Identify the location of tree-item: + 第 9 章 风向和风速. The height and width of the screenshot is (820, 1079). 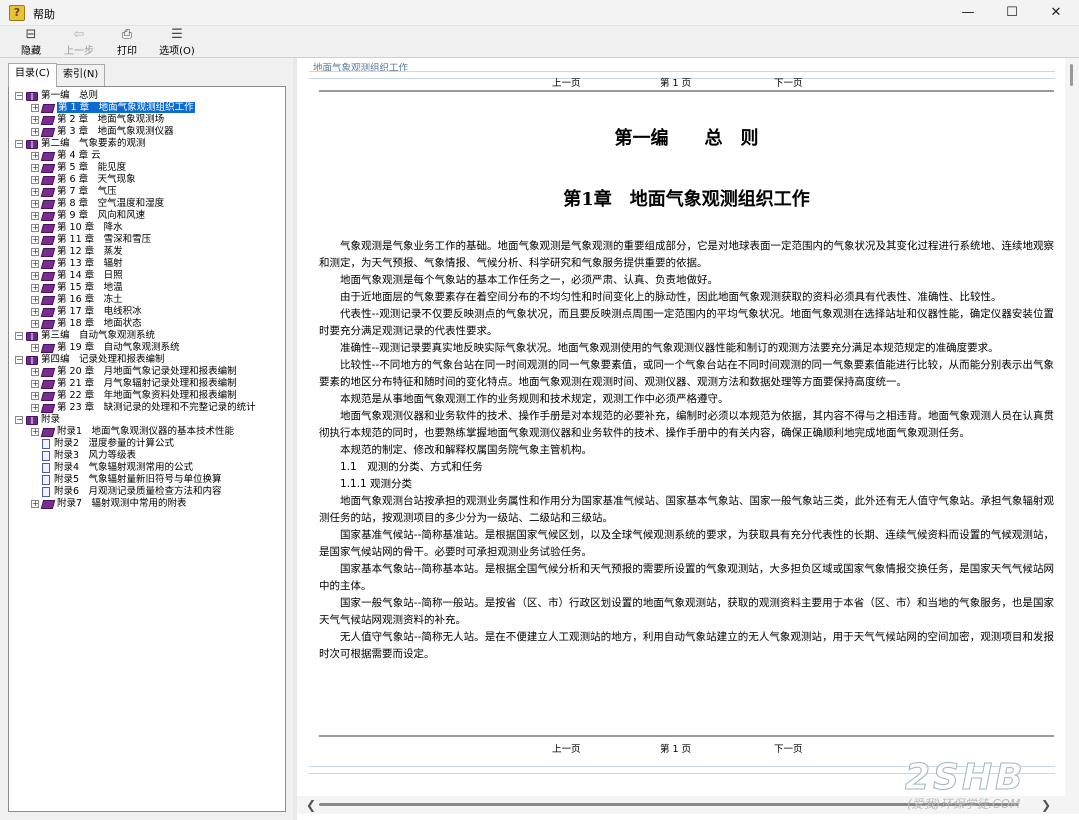
(88, 216).